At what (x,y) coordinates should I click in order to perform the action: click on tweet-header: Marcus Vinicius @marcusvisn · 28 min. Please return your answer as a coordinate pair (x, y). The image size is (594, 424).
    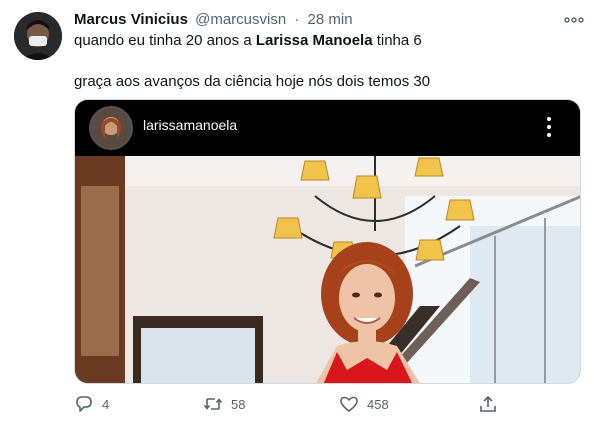
    Looking at the image, I should click on (213, 20).